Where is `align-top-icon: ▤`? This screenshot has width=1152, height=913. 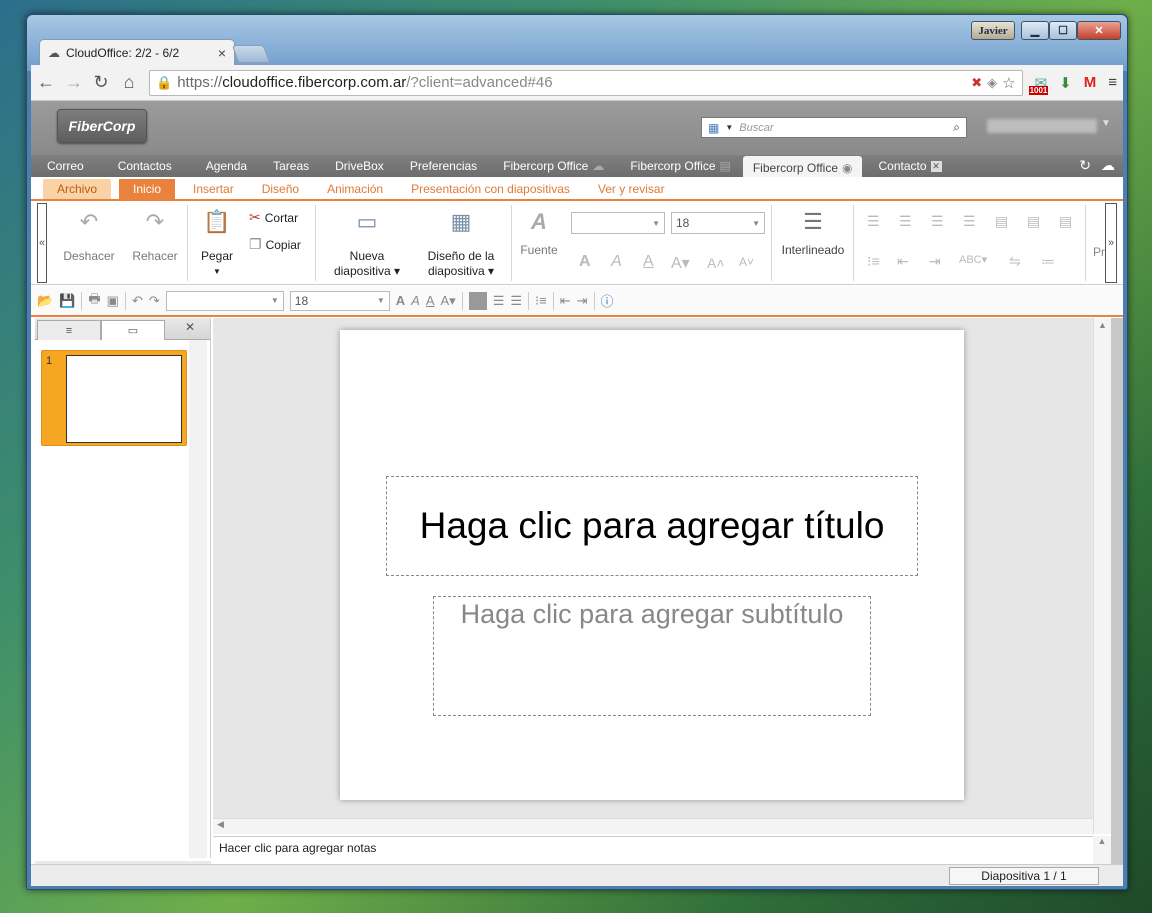 align-top-icon: ▤ is located at coordinates (1001, 221).